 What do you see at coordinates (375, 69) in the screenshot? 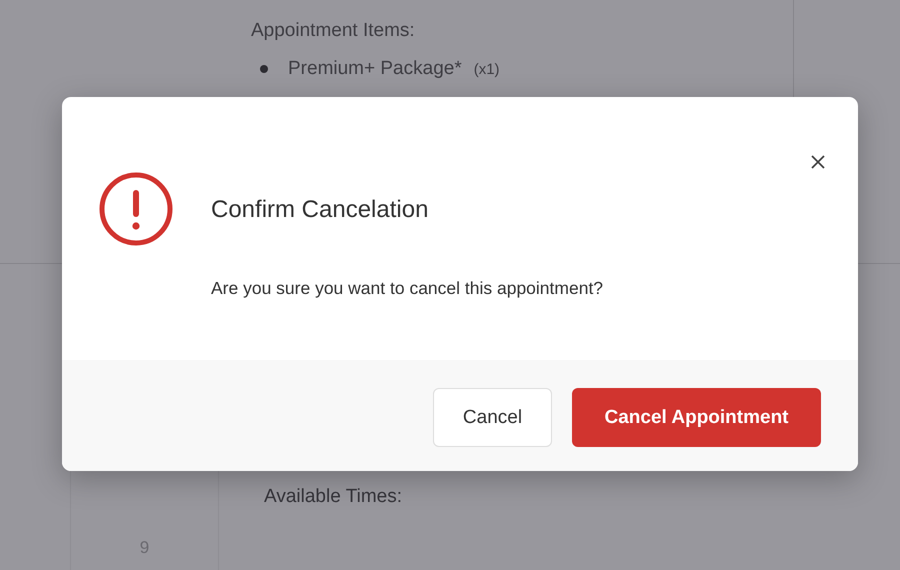
I see `item-name: Premium+ Package*` at bounding box center [375, 69].